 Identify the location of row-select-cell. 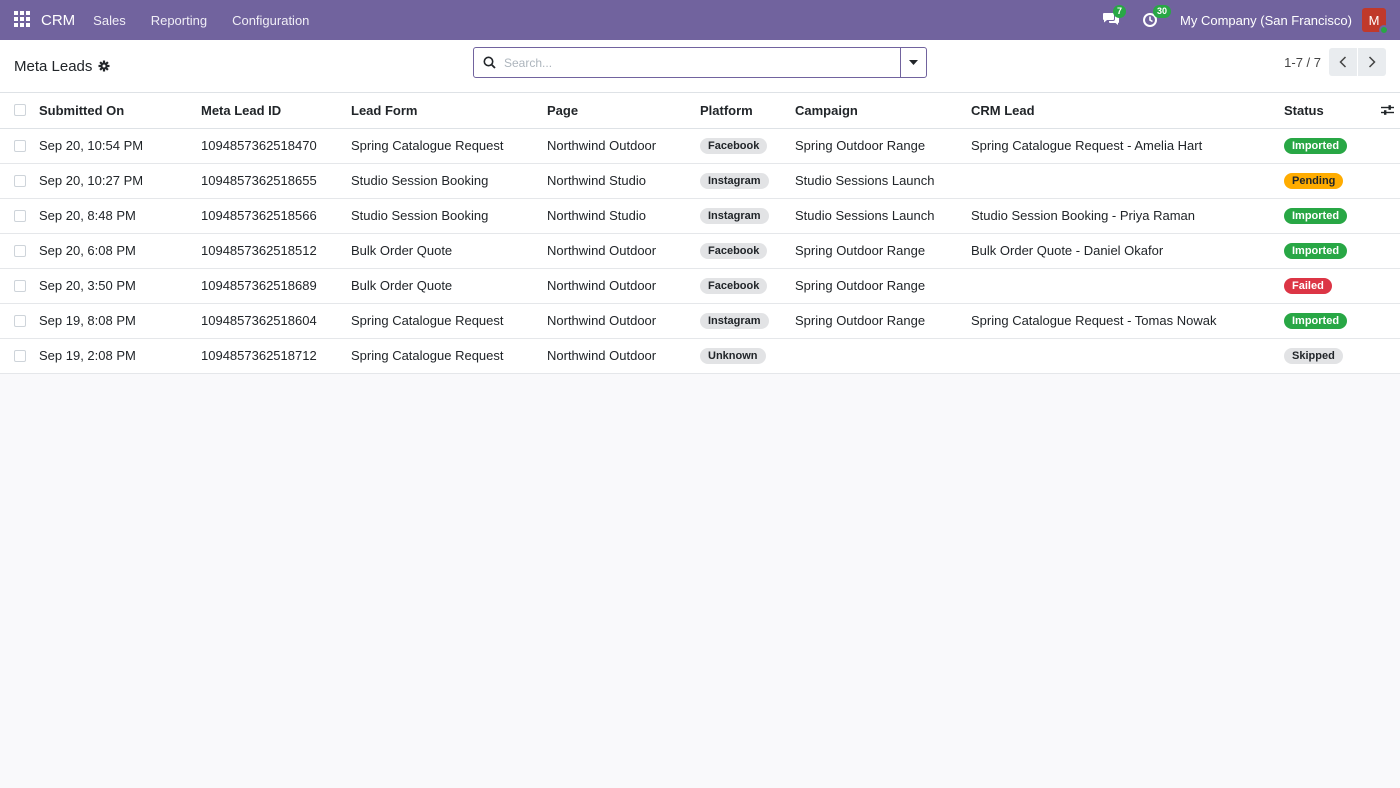
(19, 356).